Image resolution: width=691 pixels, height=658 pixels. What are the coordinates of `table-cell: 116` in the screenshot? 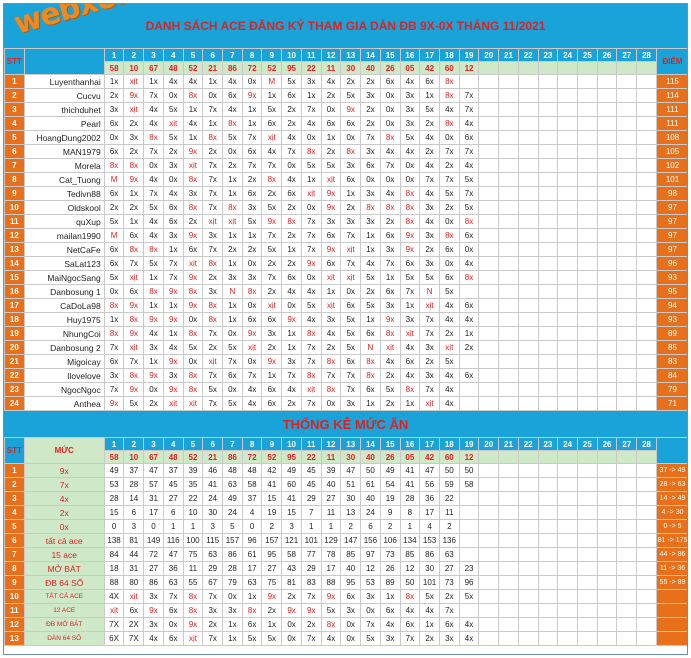 It's located at (173, 540).